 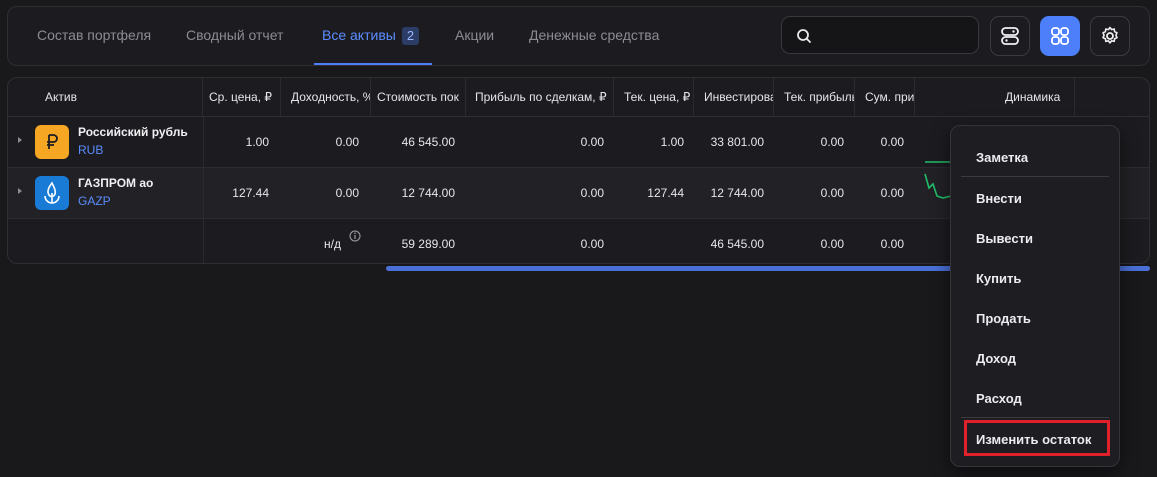 What do you see at coordinates (594, 35) in the screenshot?
I see `tab-cash: Денежные средства` at bounding box center [594, 35].